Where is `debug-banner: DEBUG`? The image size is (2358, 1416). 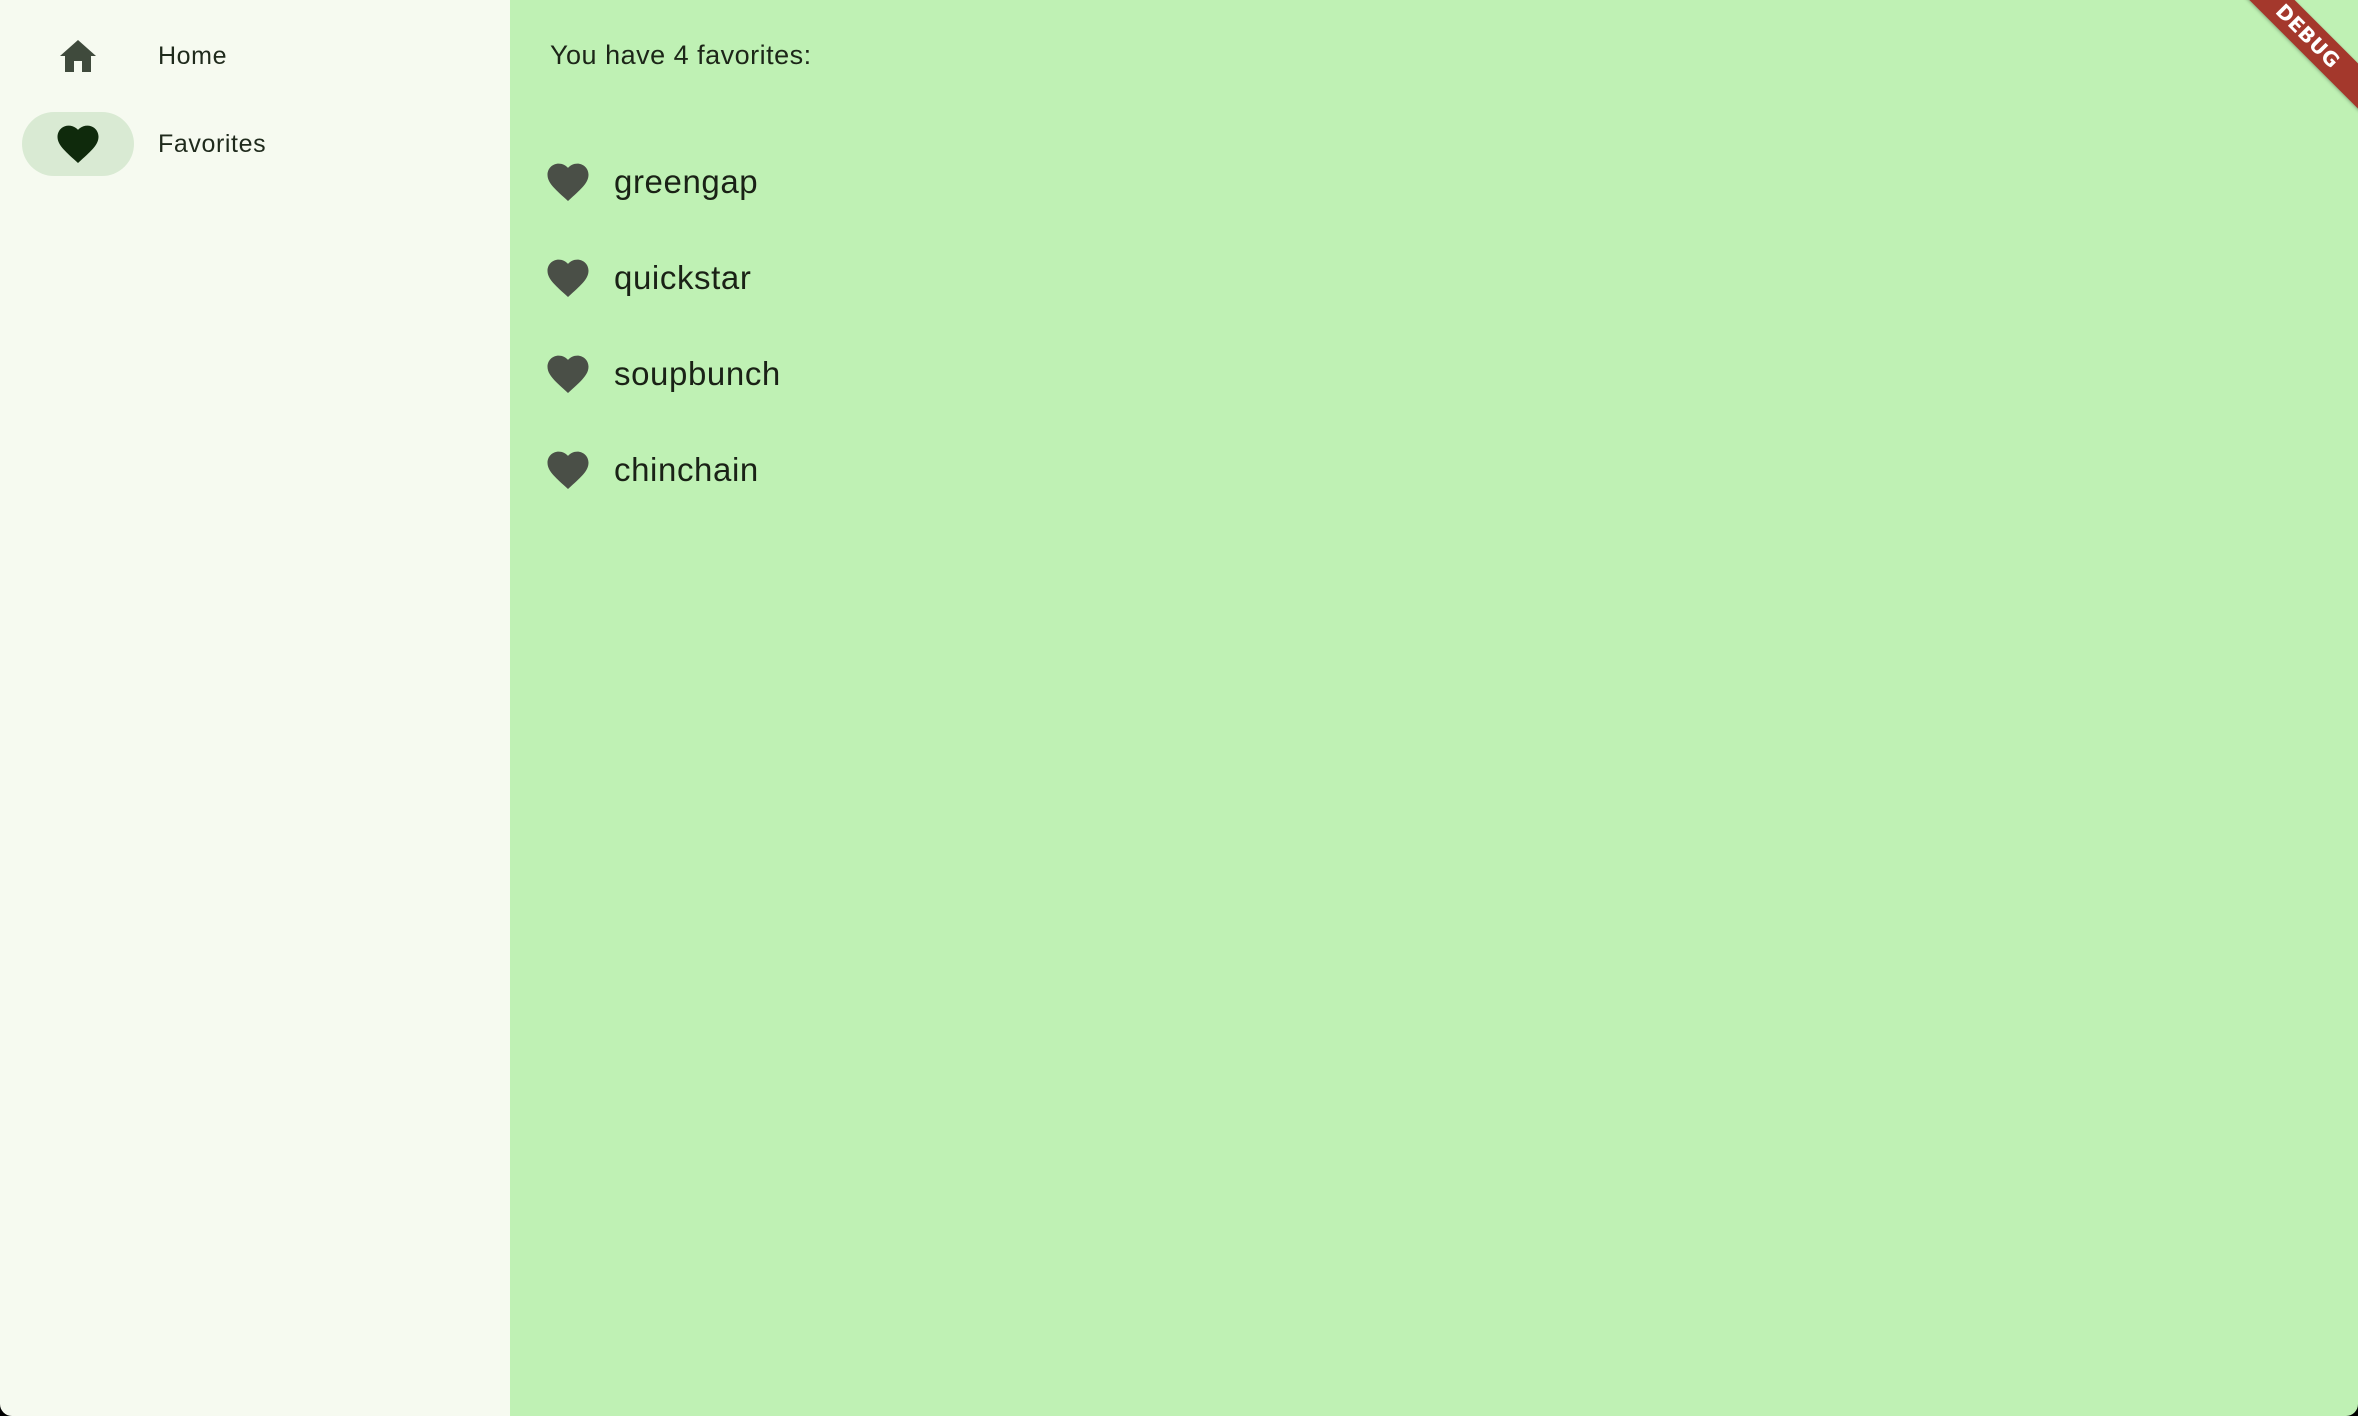
debug-banner: DEBUG is located at coordinates (2295, 55).